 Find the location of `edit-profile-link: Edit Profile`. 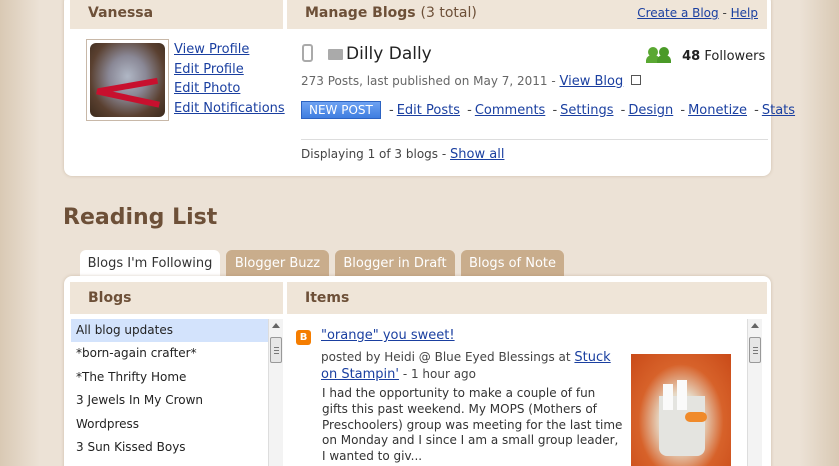

edit-profile-link: Edit Profile is located at coordinates (229, 70).